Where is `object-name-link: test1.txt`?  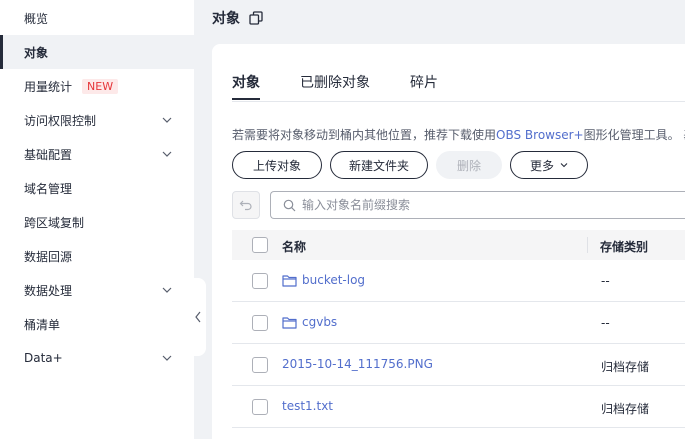 object-name-link: test1.txt is located at coordinates (307, 406).